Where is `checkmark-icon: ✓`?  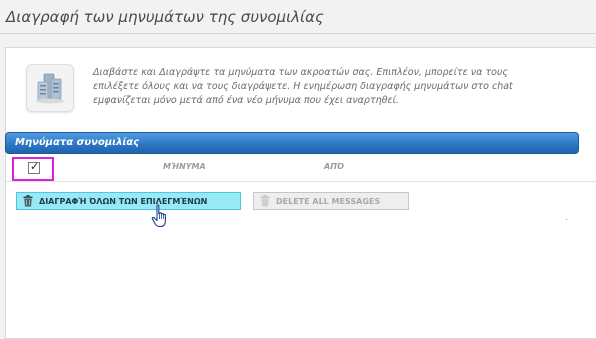
checkmark-icon: ✓ is located at coordinates (35, 166).